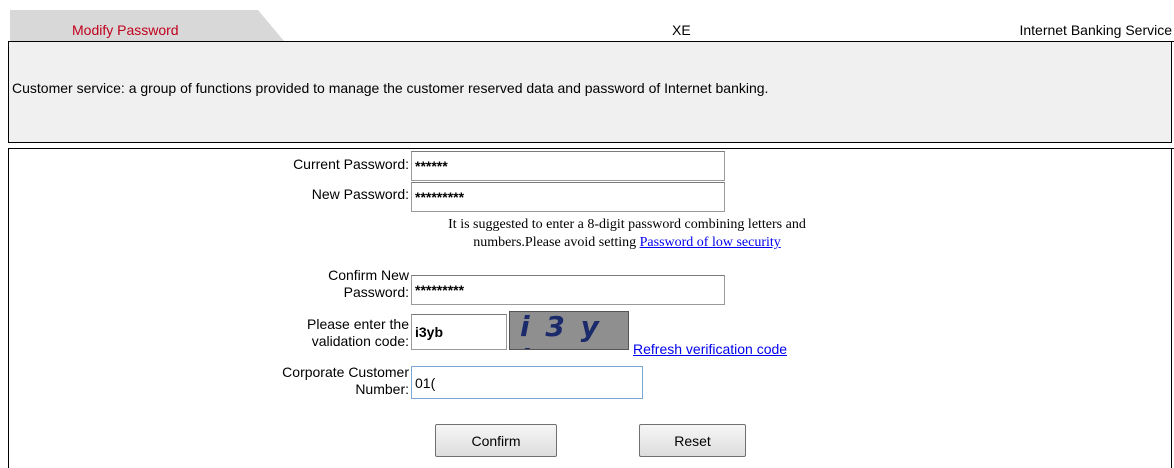  I want to click on header-center-text: XE, so click(681, 30).